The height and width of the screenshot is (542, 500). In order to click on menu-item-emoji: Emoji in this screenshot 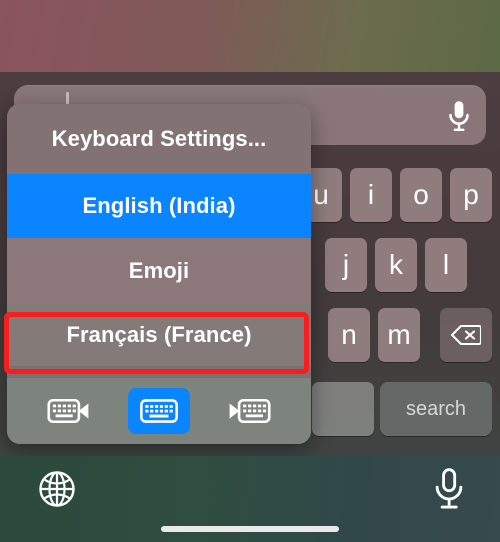, I will do `click(159, 271)`.